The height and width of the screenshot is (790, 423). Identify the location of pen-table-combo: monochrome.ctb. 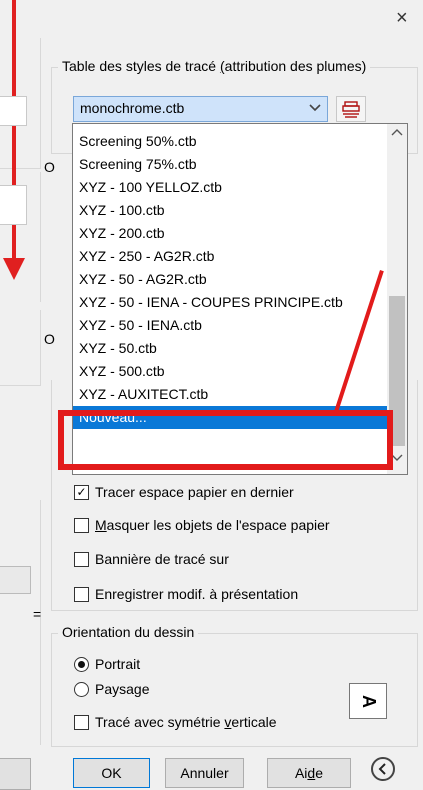
(200, 109).